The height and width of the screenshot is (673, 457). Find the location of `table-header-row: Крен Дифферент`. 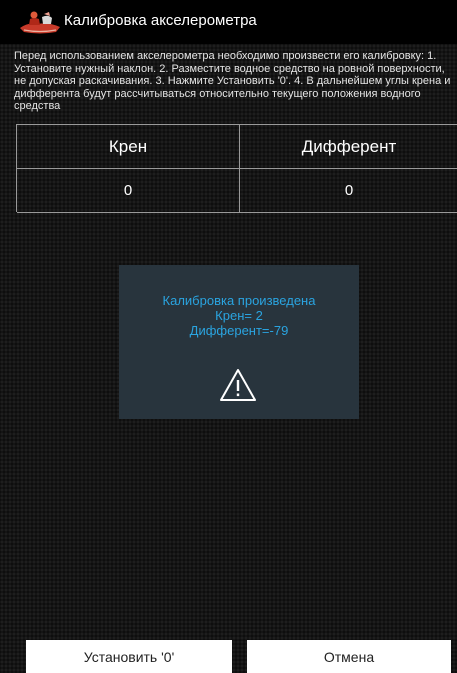

table-header-row: Крен Дифферент is located at coordinates (237, 147).